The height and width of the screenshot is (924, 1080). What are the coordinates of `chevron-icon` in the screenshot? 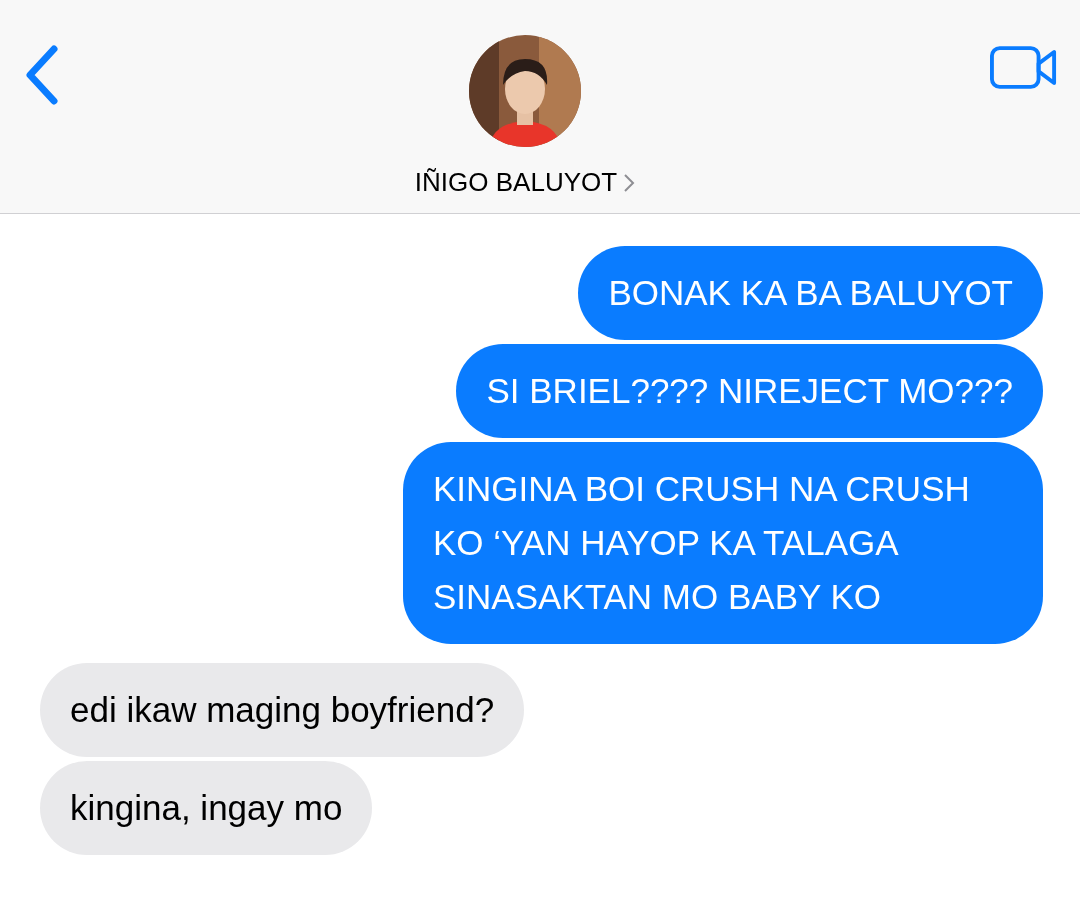 It's located at (629, 182).